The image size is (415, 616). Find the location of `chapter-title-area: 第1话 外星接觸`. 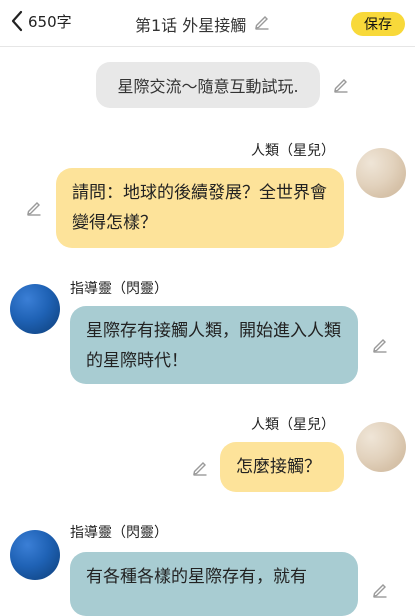

chapter-title-area: 第1话 外星接觸 is located at coordinates (202, 24).